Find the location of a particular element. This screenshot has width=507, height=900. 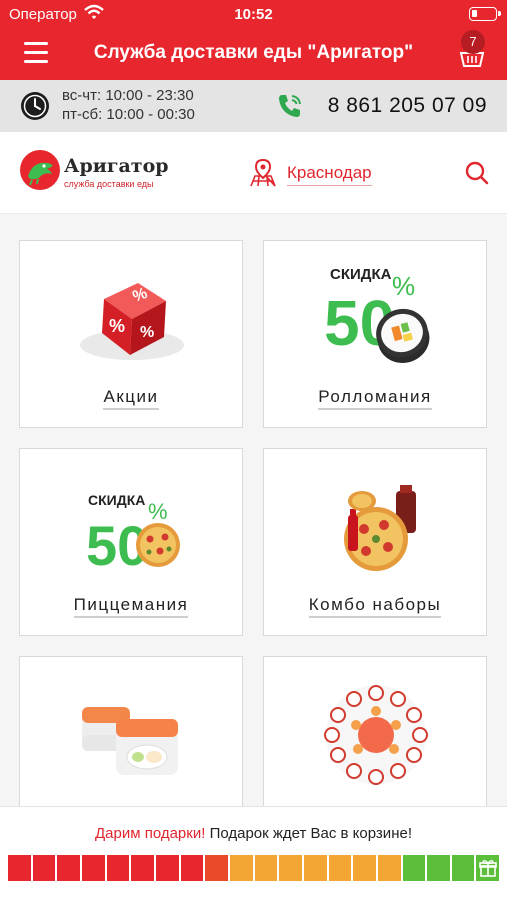

promo-dice-image: % % % is located at coordinates (132, 321).